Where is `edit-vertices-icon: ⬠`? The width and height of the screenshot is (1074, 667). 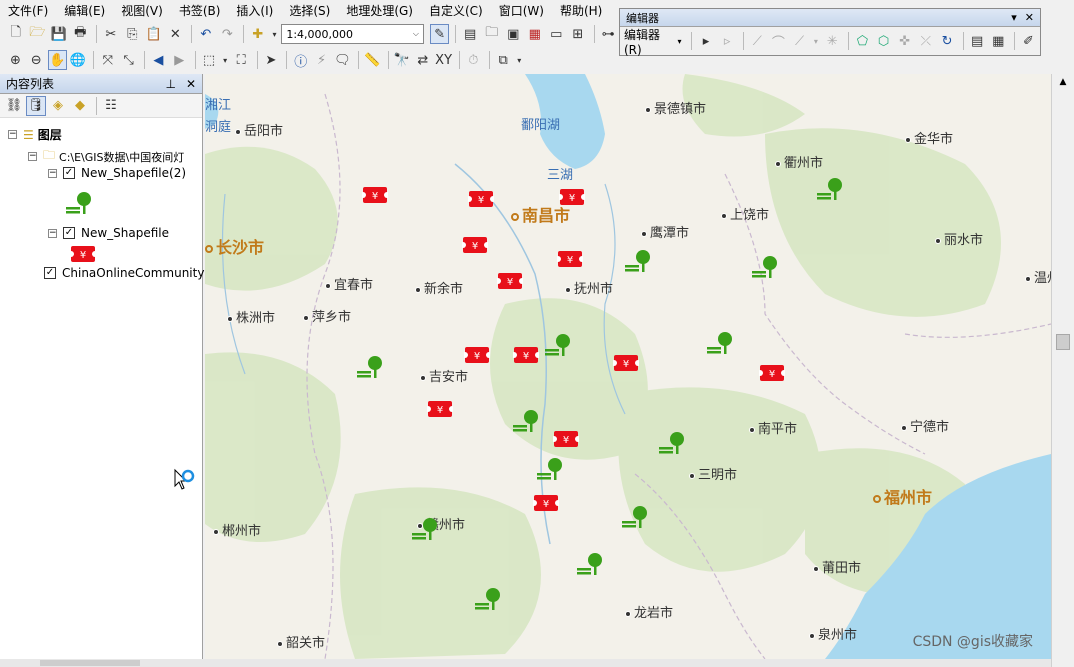
edit-vertices-icon: ⬠ is located at coordinates (862, 41).